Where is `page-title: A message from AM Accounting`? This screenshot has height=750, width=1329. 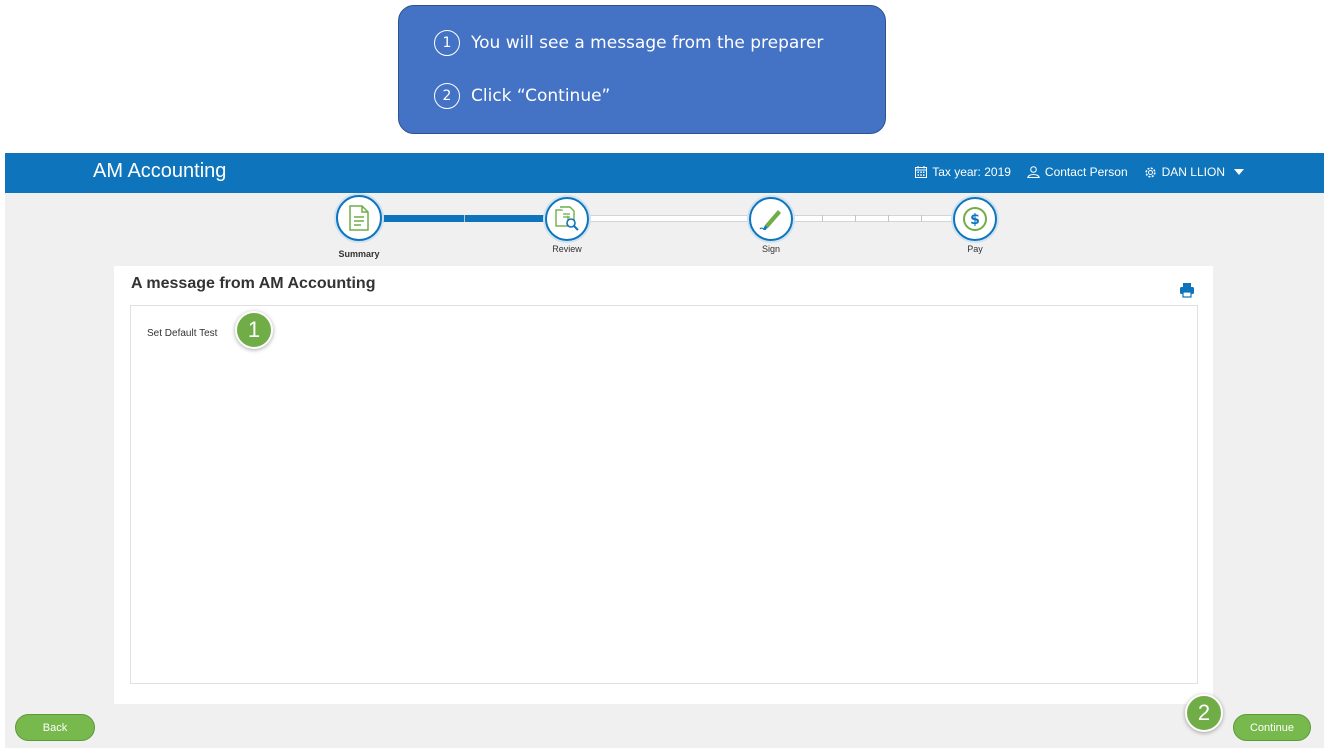
page-title: A message from AM Accounting is located at coordinates (253, 283).